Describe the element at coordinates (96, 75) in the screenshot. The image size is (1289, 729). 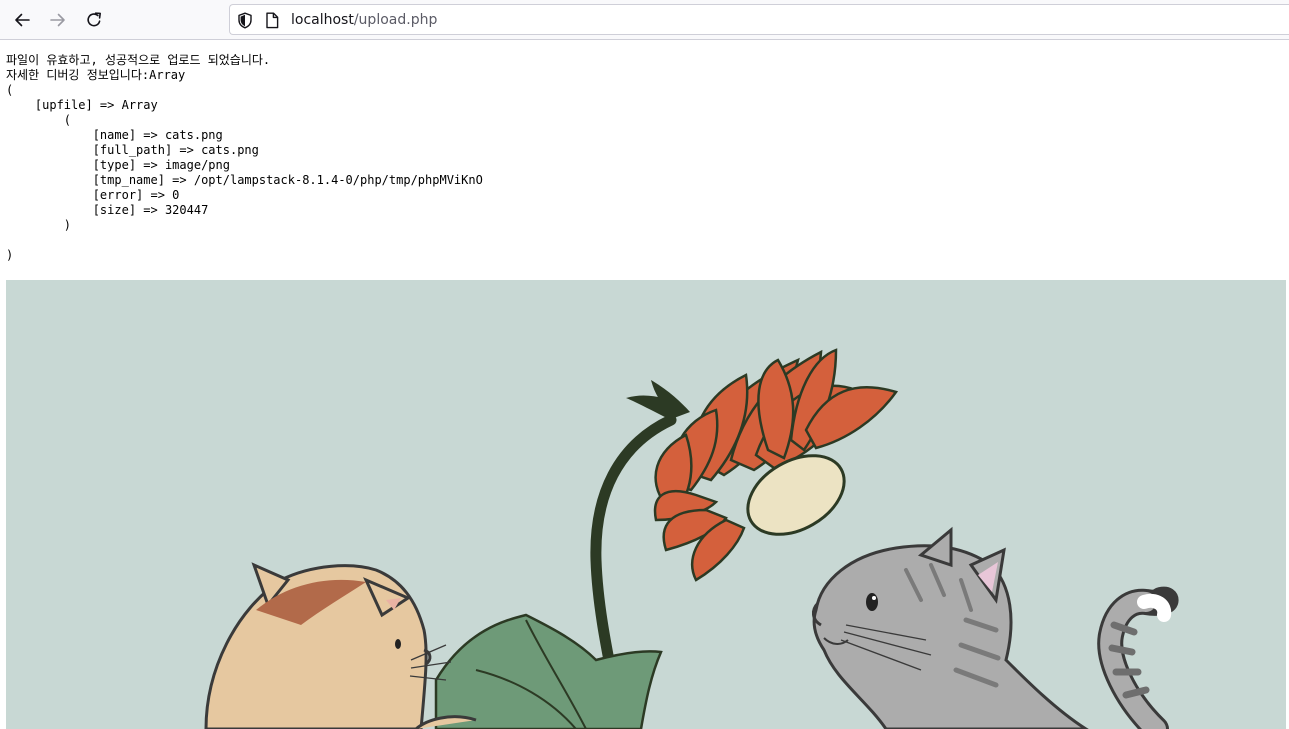
I see `debug-prefix: 자세한 디버깅 정보입니다:Array` at that location.